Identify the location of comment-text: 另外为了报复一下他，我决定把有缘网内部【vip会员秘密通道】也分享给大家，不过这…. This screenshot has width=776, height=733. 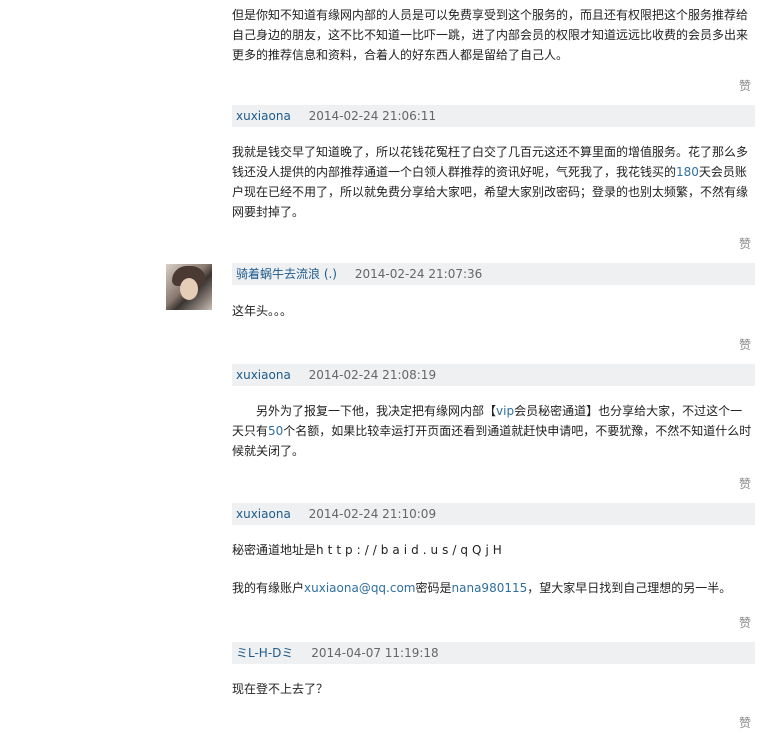
(492, 431).